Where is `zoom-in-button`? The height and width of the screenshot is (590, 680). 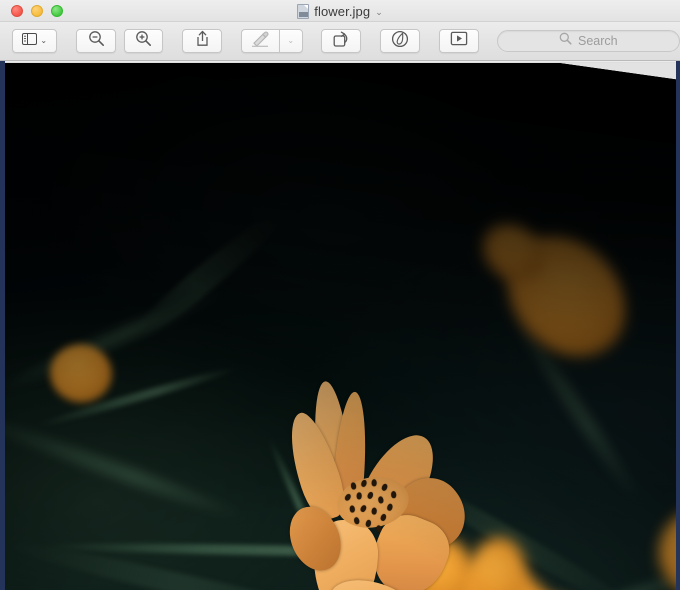
zoom-in-button is located at coordinates (143, 41).